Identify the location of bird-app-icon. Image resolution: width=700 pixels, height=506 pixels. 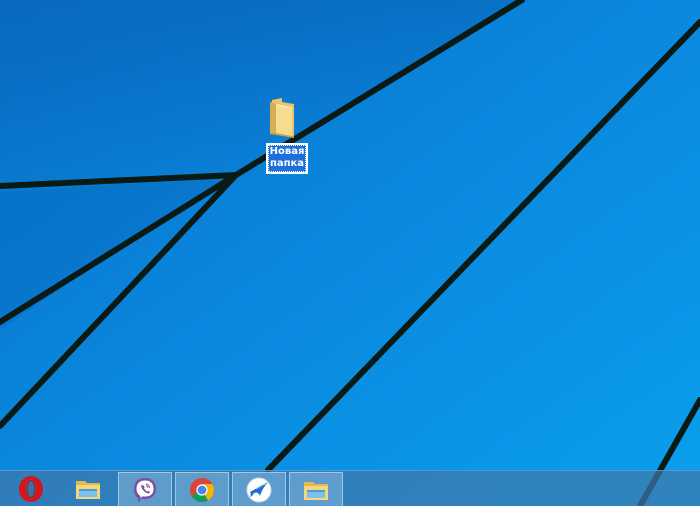
(259, 489).